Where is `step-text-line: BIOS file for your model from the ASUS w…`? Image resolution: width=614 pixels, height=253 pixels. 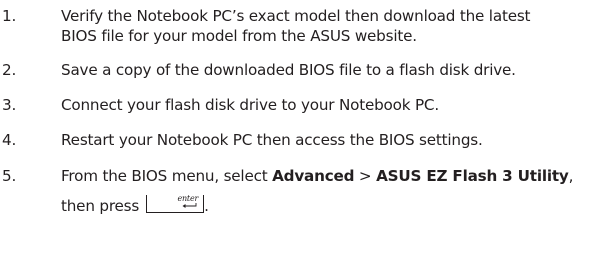 step-text-line: BIOS file for your model from the ASUS w… is located at coordinates (239, 36).